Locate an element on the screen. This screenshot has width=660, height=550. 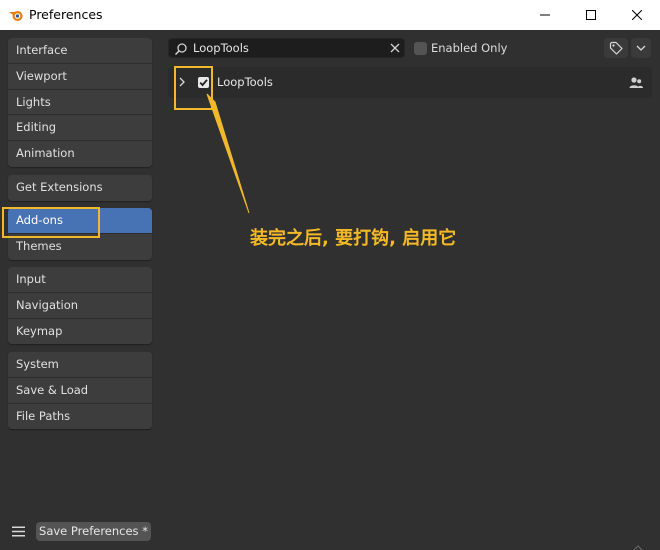
tag-filter-button is located at coordinates (616, 48).